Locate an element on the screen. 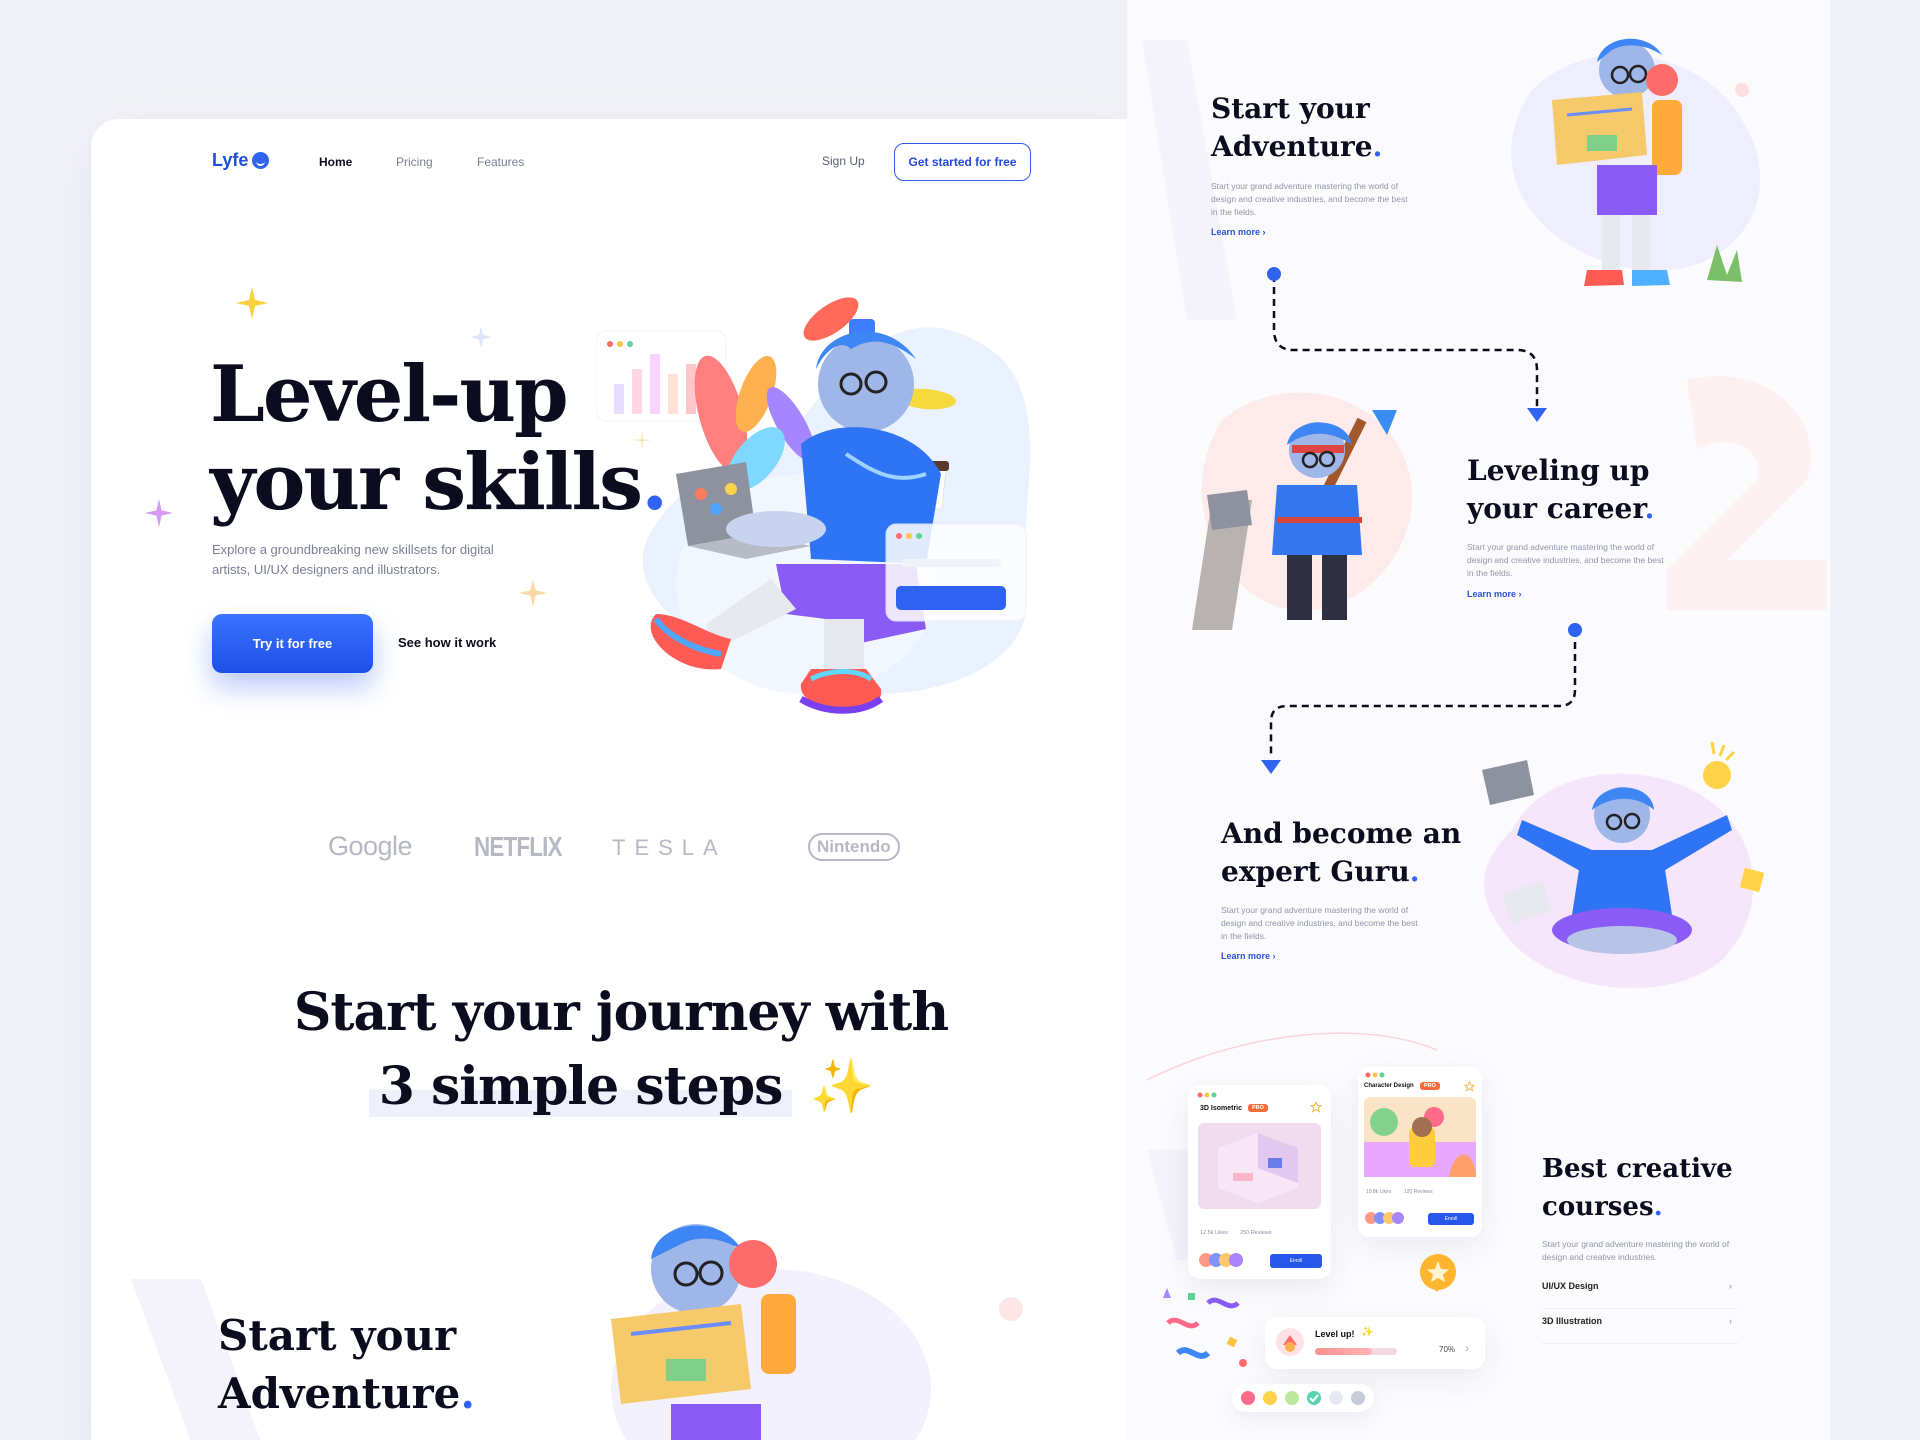 This screenshot has width=1920, height=1440. brand-logo: Lyfe is located at coordinates (241, 160).